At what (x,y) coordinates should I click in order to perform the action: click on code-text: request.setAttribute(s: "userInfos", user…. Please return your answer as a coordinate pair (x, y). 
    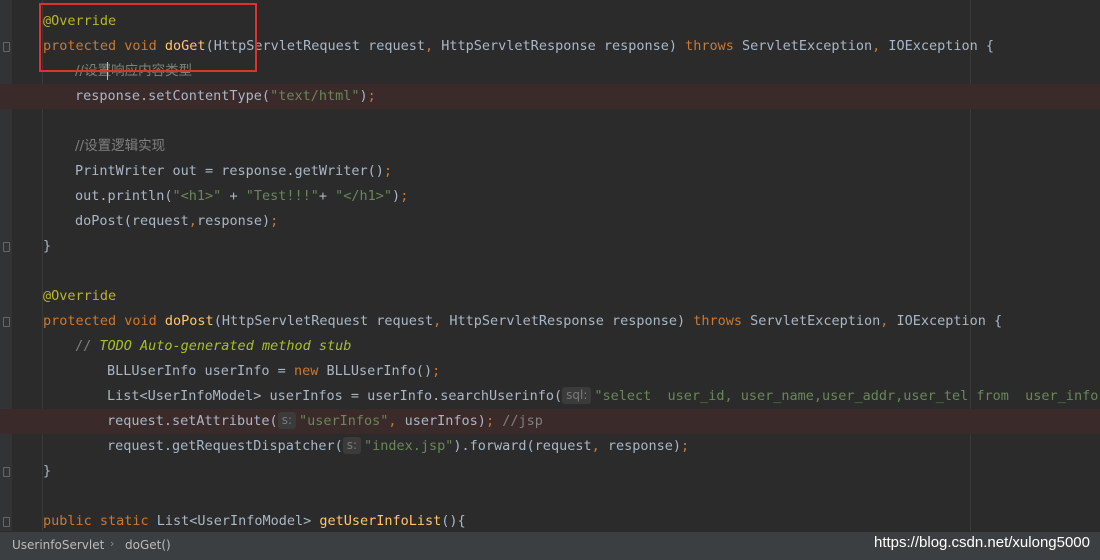
    Looking at the image, I should click on (325, 421).